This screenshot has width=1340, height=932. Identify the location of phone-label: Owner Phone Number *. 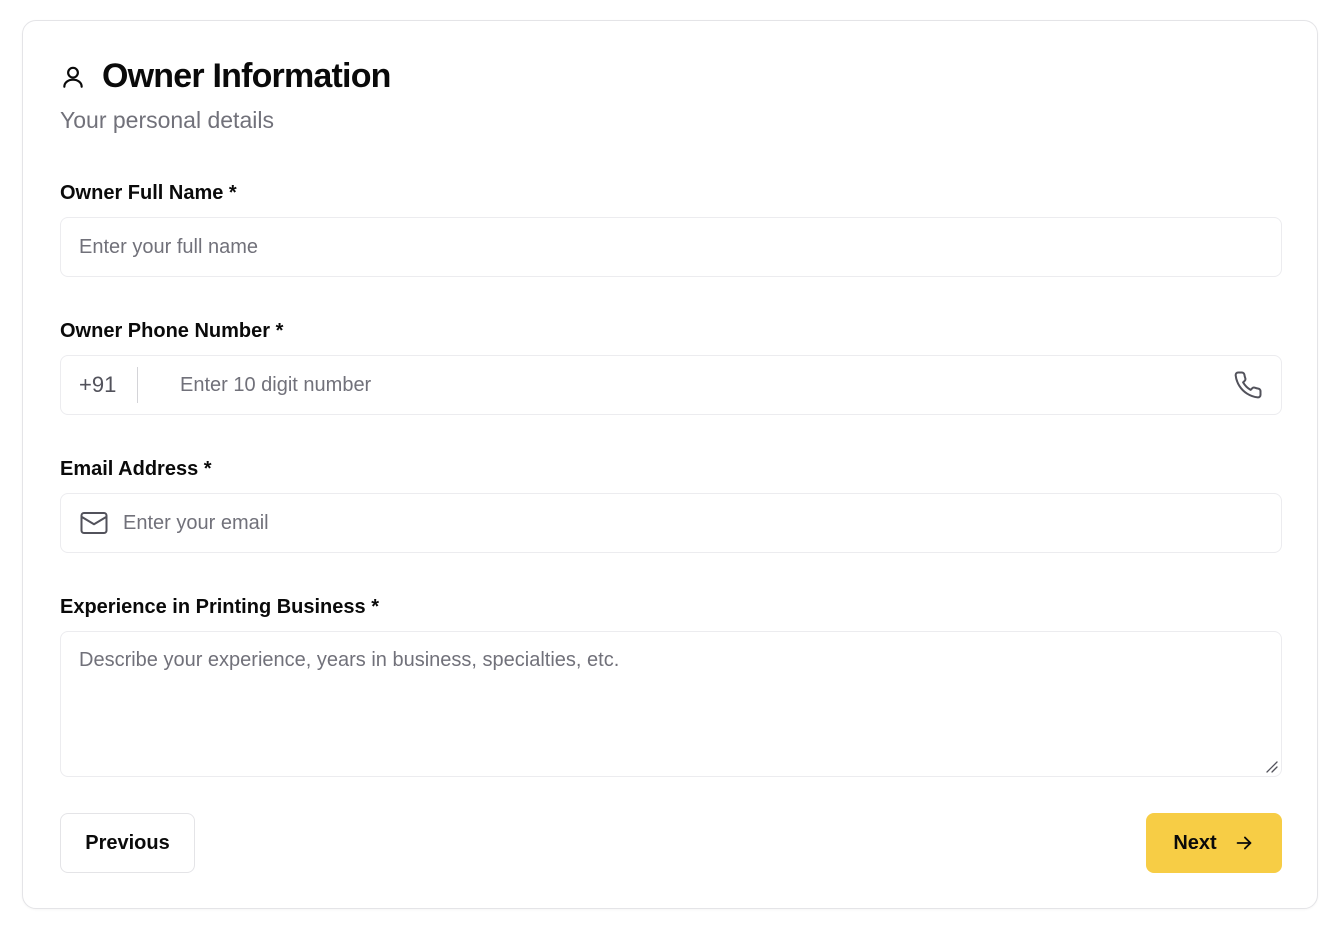
(172, 331).